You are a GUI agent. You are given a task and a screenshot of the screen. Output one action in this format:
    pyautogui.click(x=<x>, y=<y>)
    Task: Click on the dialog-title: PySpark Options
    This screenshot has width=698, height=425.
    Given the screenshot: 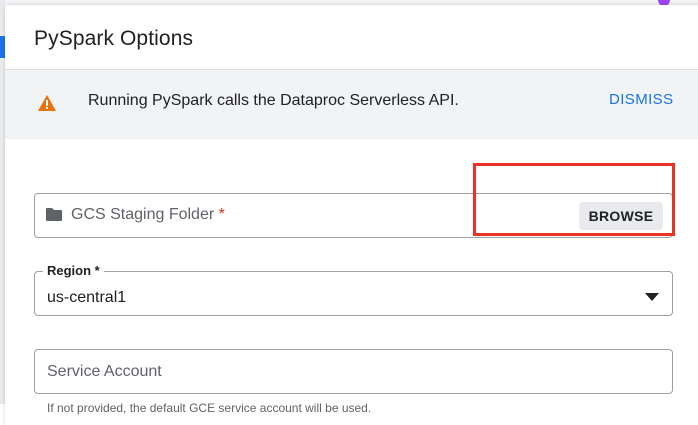 What is the action you would take?
    pyautogui.click(x=114, y=38)
    